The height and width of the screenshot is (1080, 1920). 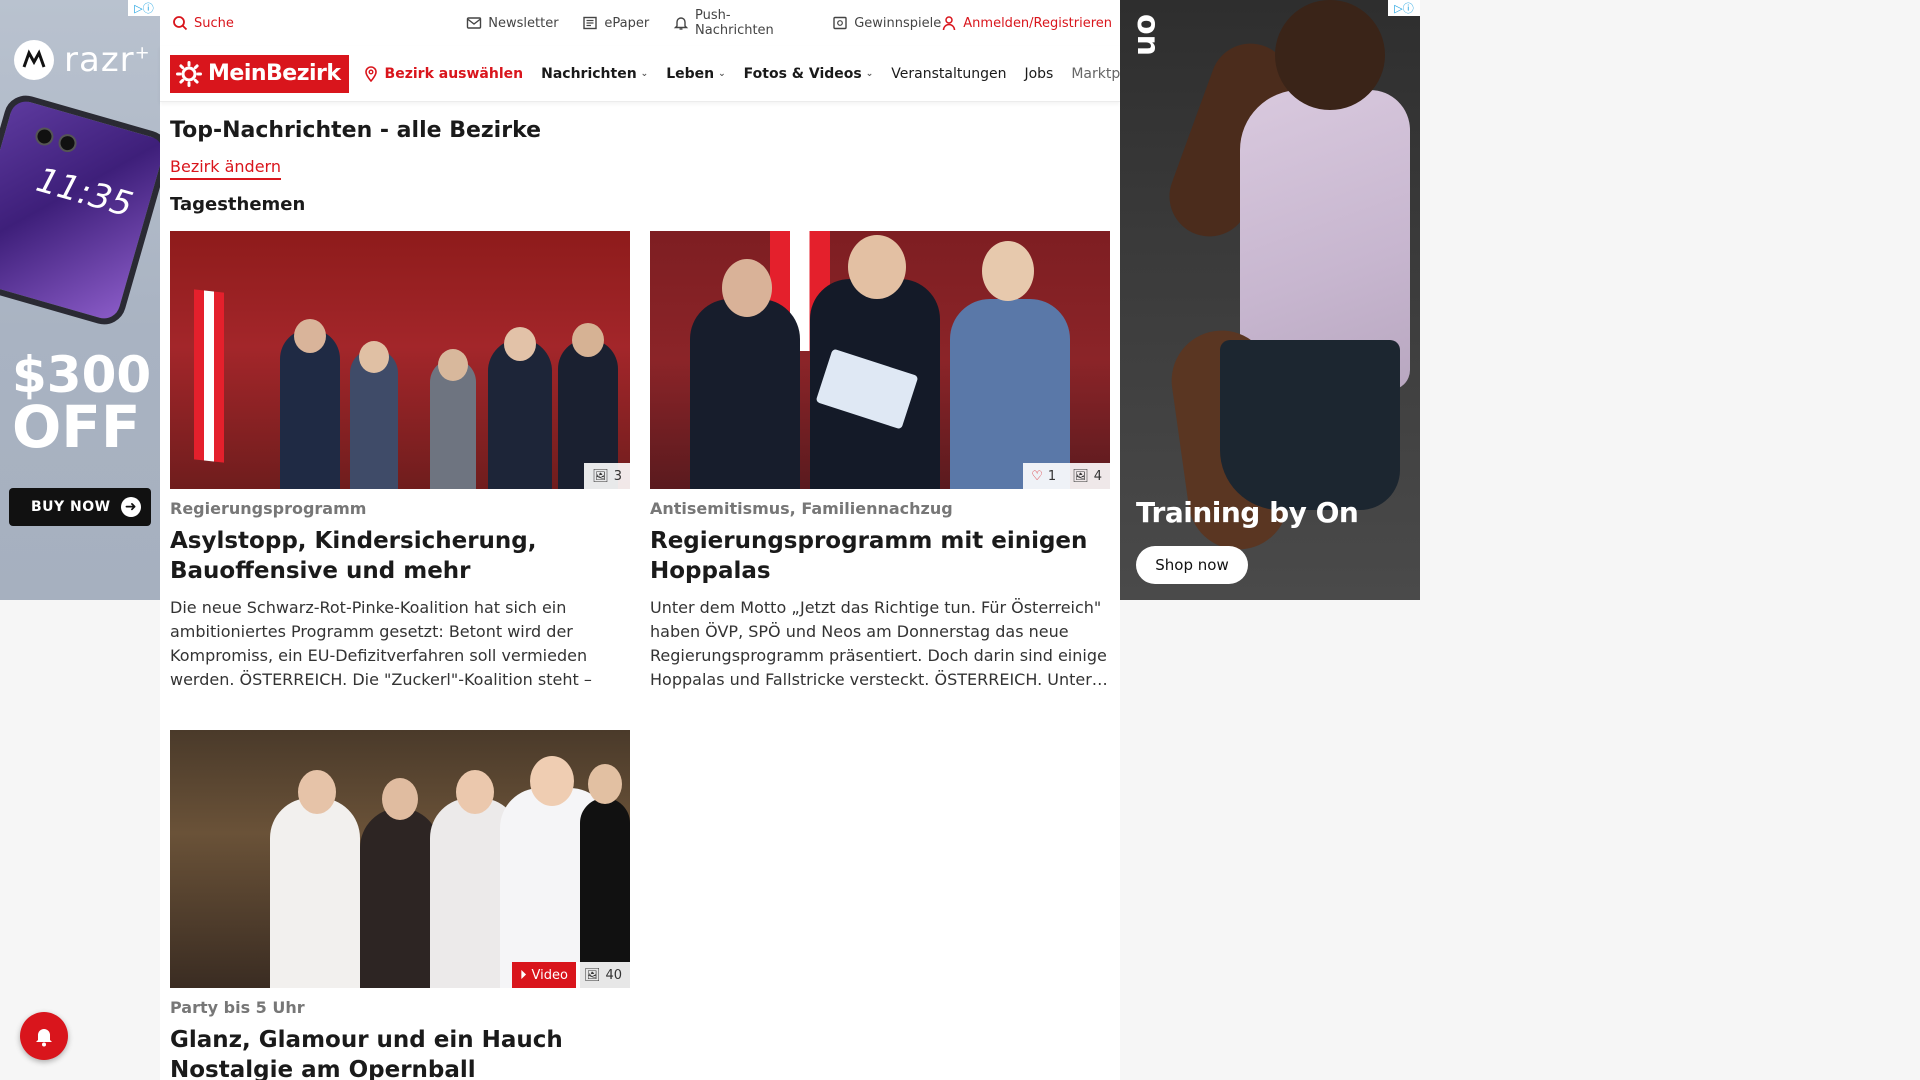 What do you see at coordinates (1147, 35) in the screenshot?
I see `on-brand-logo: on` at bounding box center [1147, 35].